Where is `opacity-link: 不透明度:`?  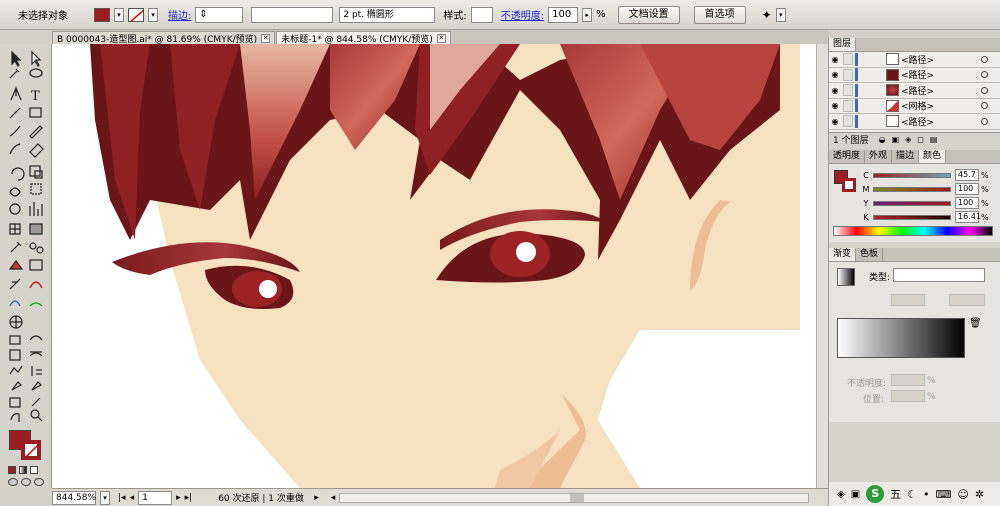 opacity-link: 不透明度: is located at coordinates (522, 14).